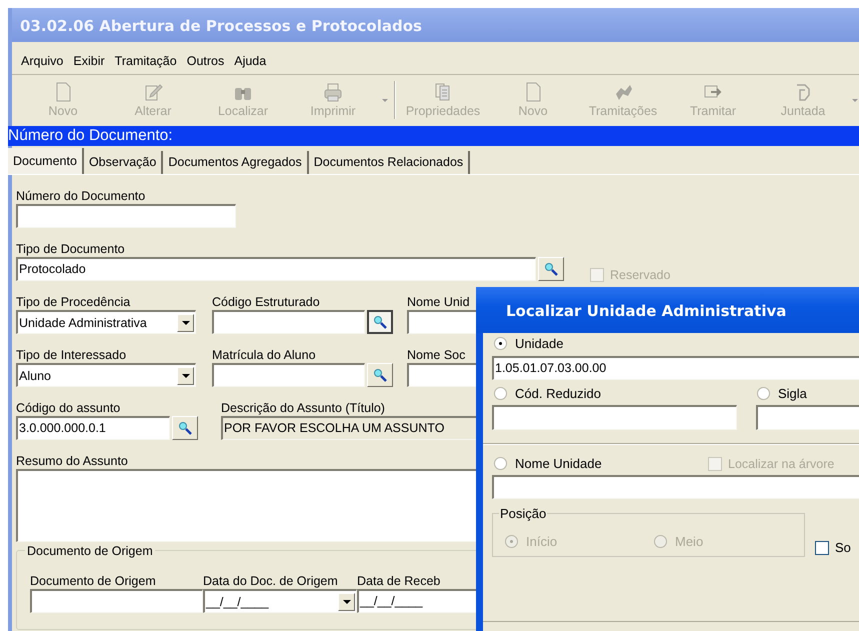  I want to click on field-label: Código do assunto, so click(68, 408).